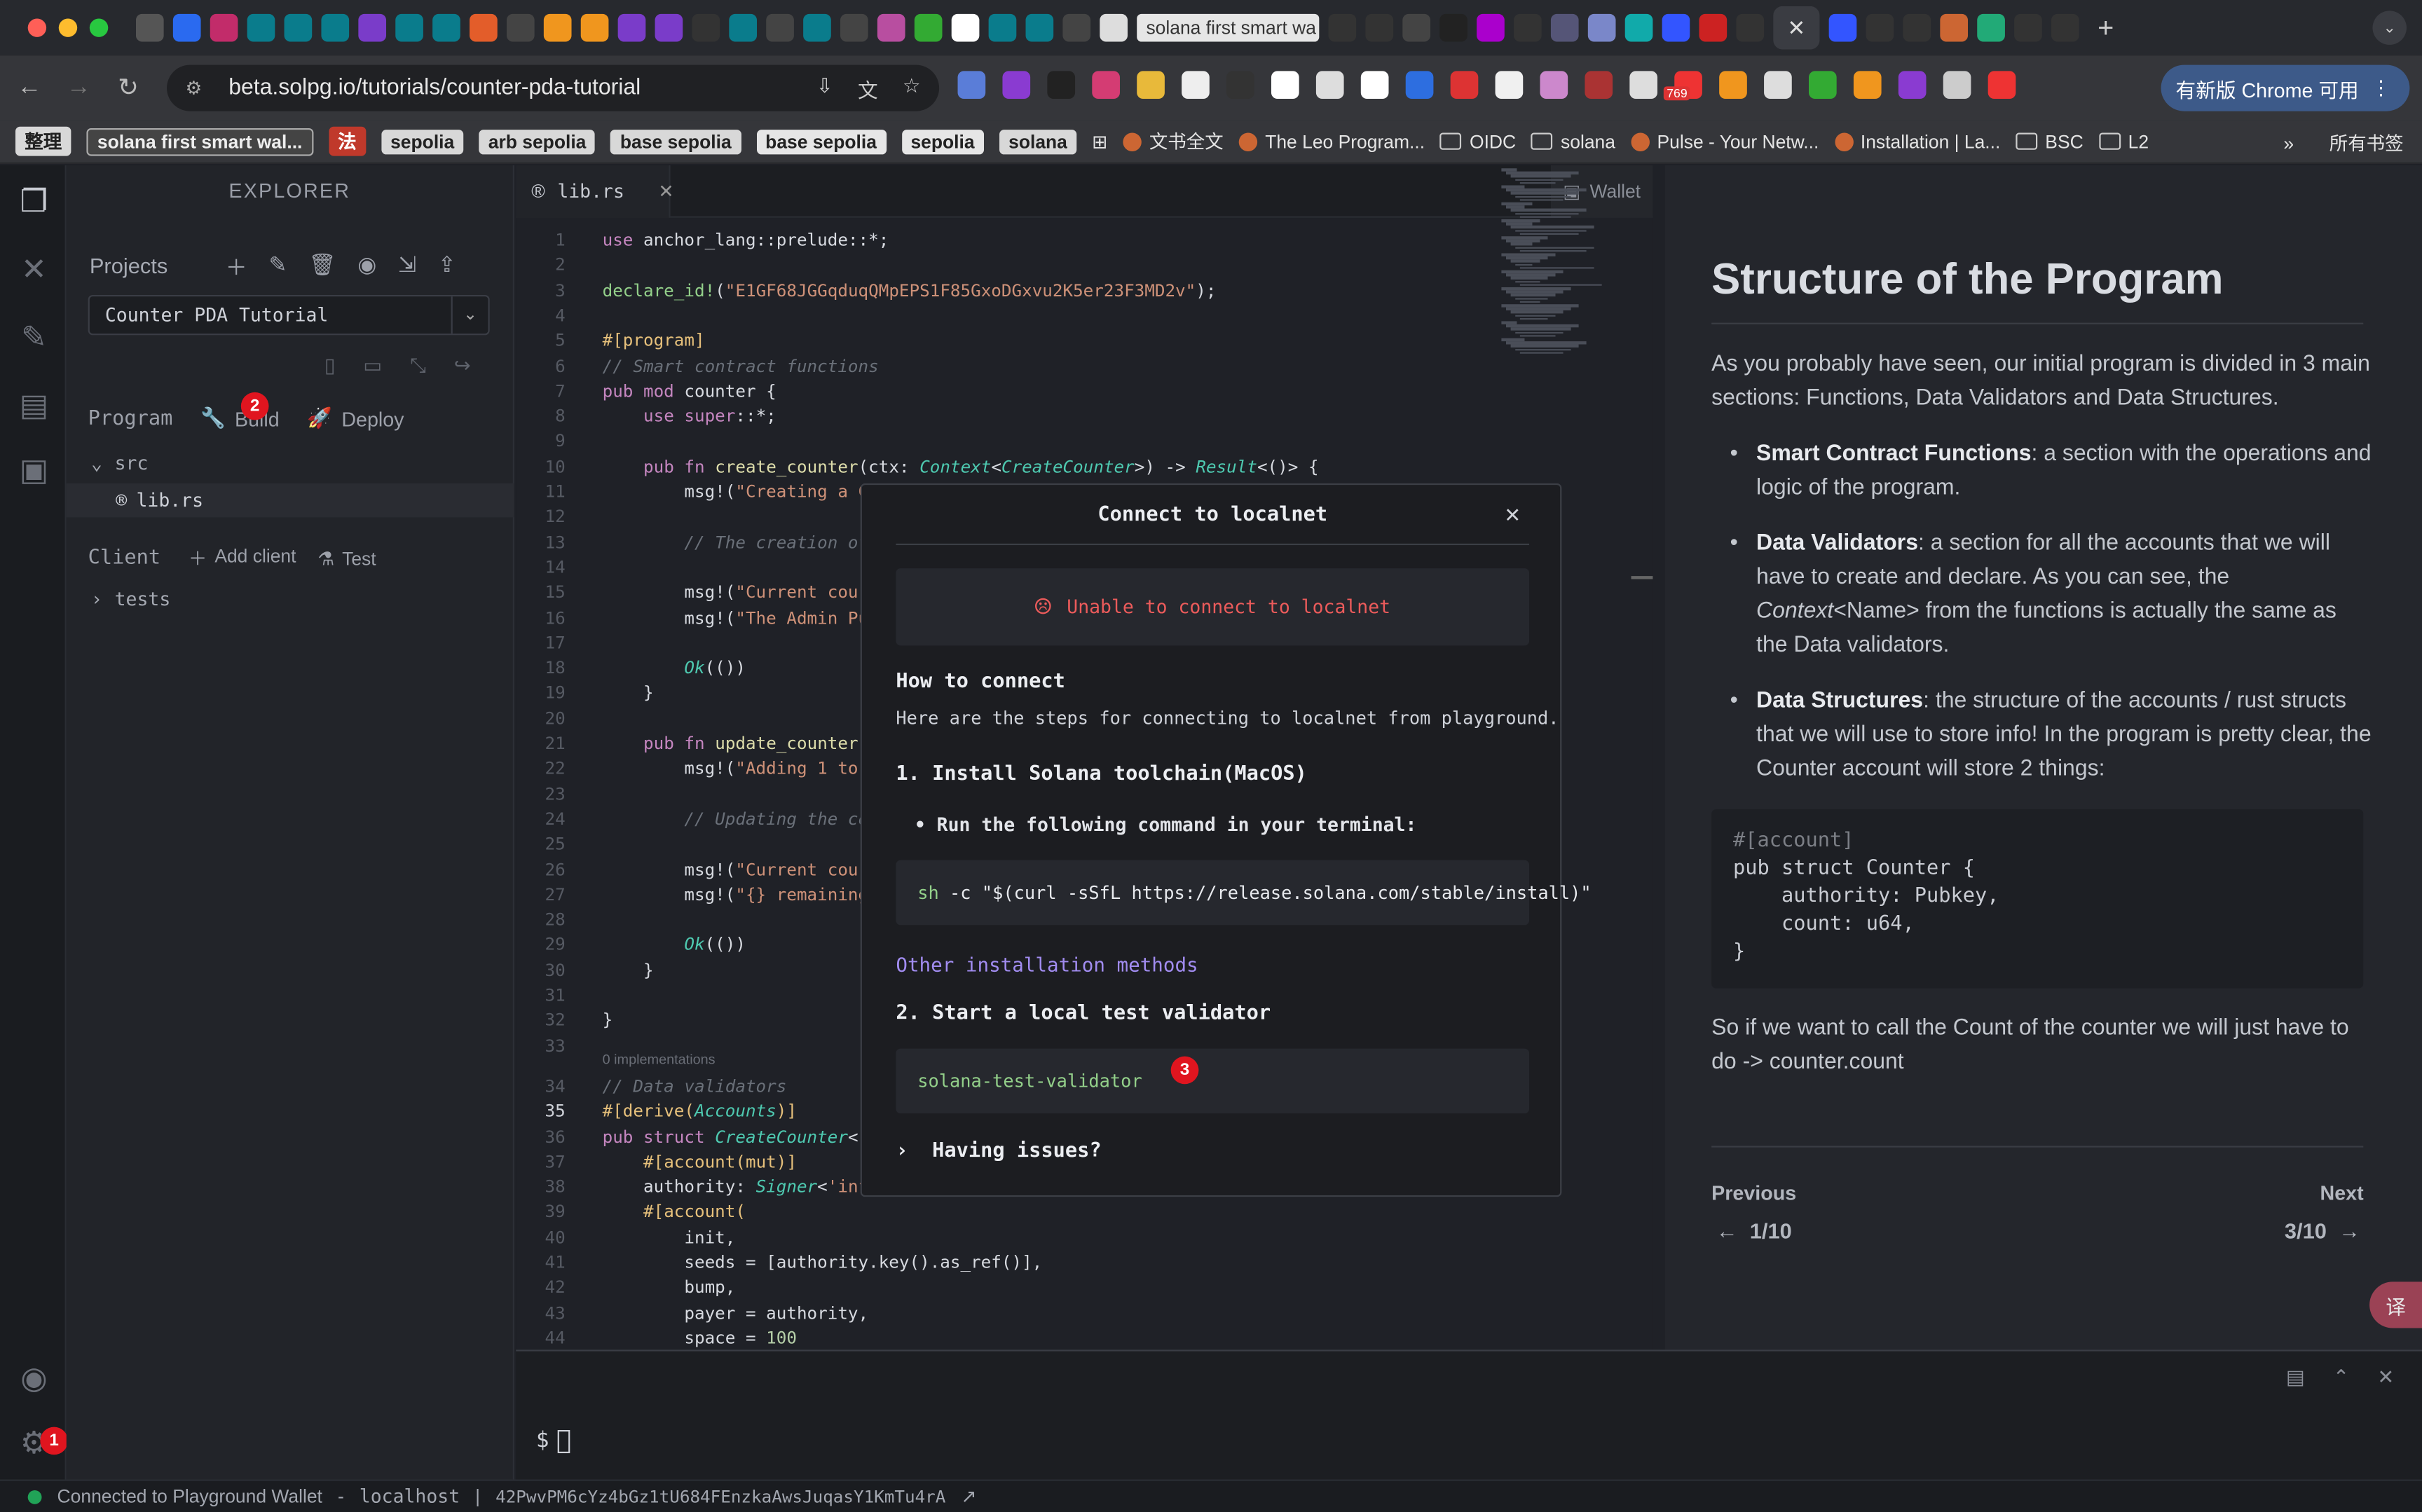 The height and width of the screenshot is (1512, 2422). Describe the element at coordinates (1038, 141) in the screenshot. I see `bookmark-item: solana` at that location.